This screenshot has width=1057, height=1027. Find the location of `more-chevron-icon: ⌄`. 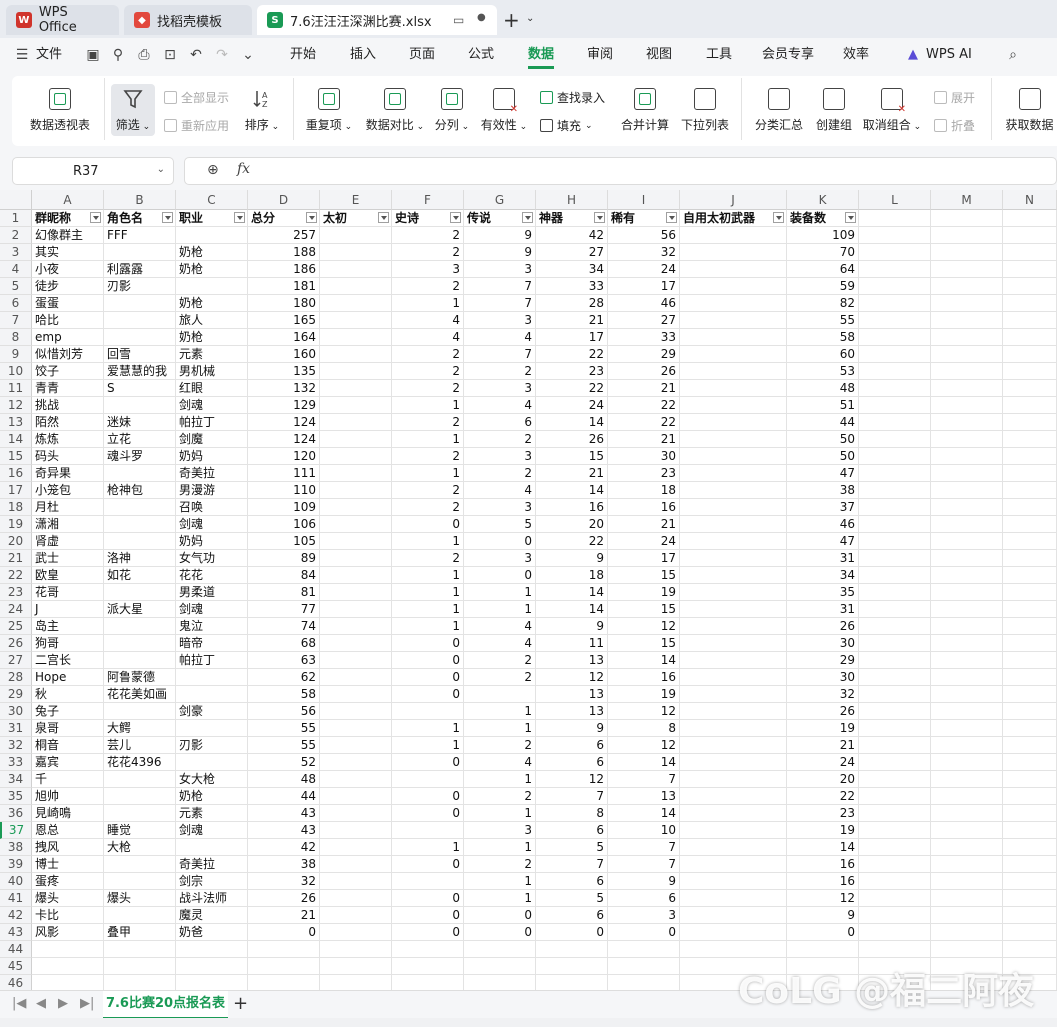

more-chevron-icon: ⌄ is located at coordinates (248, 55).